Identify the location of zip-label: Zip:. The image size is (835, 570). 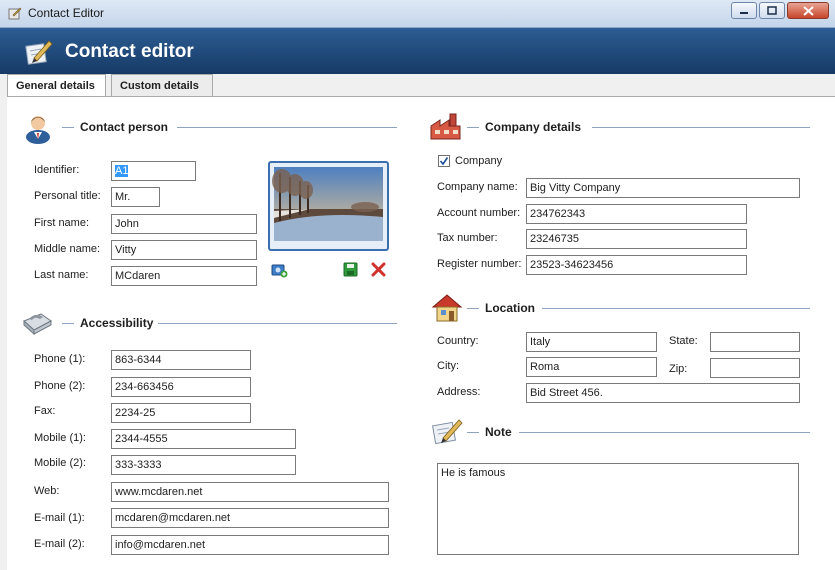
(678, 369).